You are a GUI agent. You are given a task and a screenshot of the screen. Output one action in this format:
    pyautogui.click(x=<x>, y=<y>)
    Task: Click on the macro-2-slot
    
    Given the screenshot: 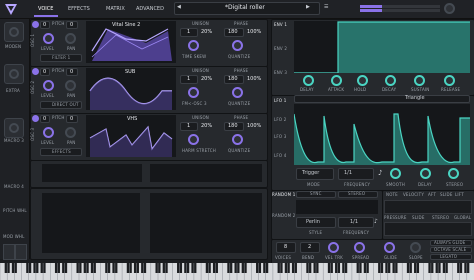 What is the action you would take?
    pyautogui.click(x=14, y=74)
    